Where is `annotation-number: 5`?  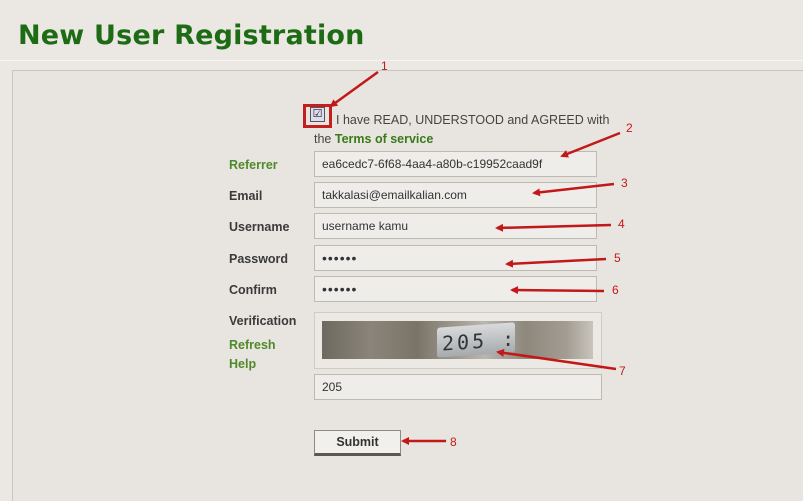 annotation-number: 5 is located at coordinates (617, 258).